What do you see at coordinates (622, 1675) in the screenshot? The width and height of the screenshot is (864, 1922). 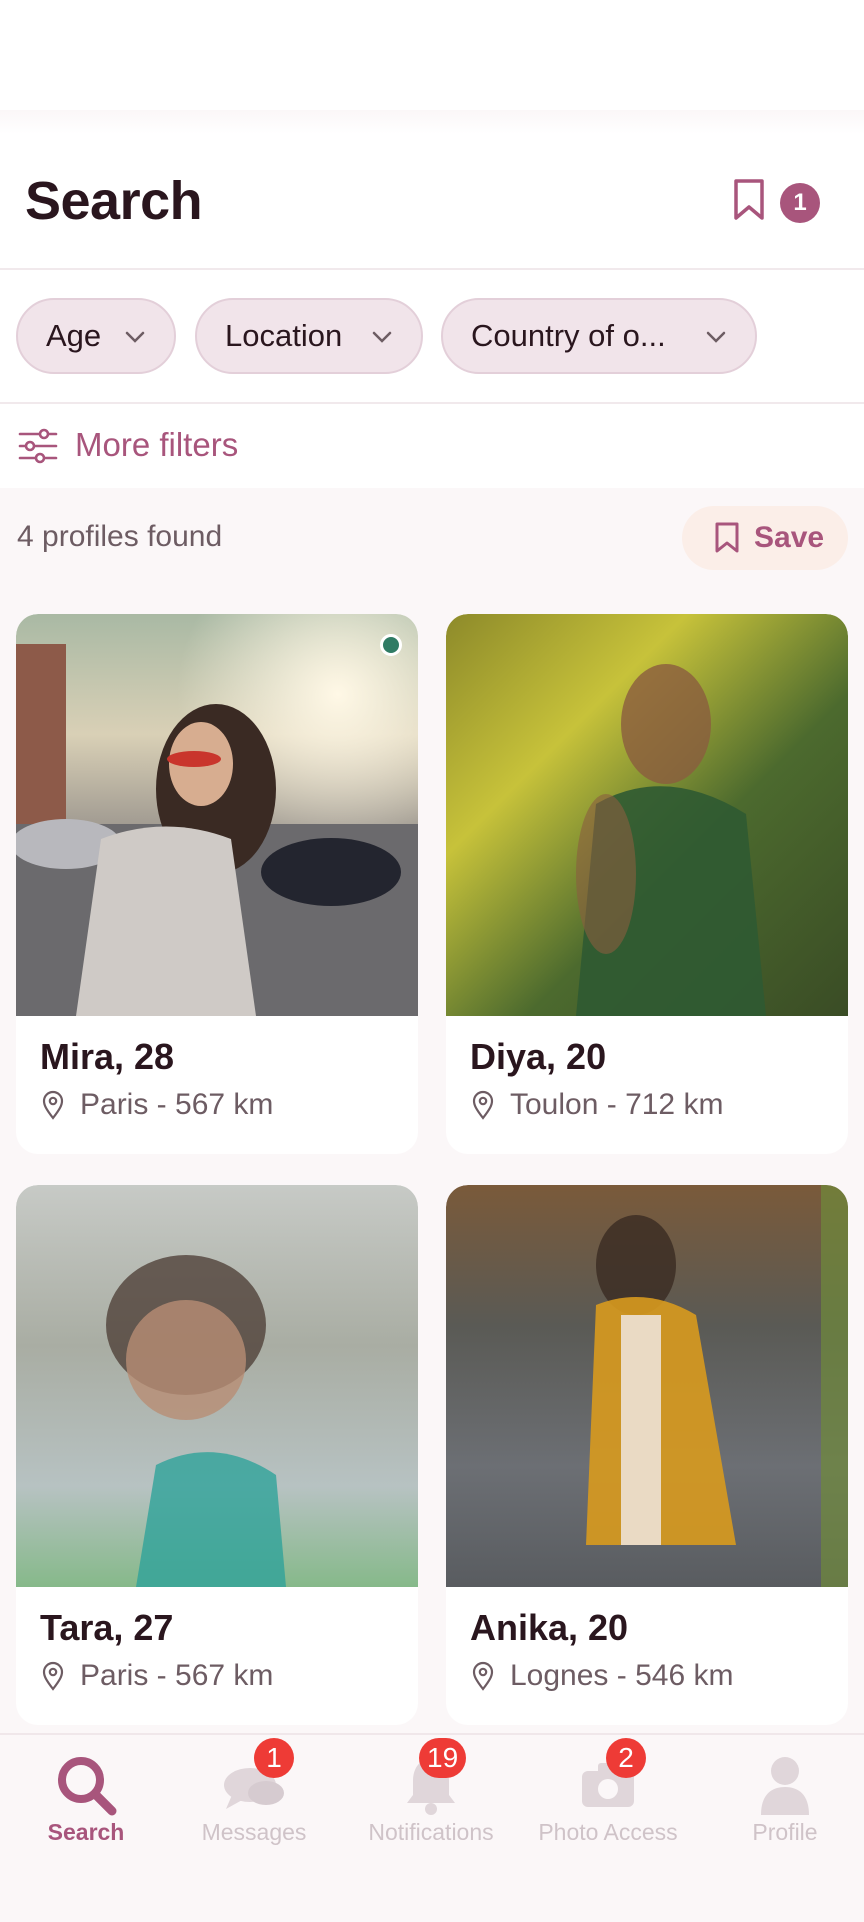 I see `profile-location: Lognes - 546 km` at bounding box center [622, 1675].